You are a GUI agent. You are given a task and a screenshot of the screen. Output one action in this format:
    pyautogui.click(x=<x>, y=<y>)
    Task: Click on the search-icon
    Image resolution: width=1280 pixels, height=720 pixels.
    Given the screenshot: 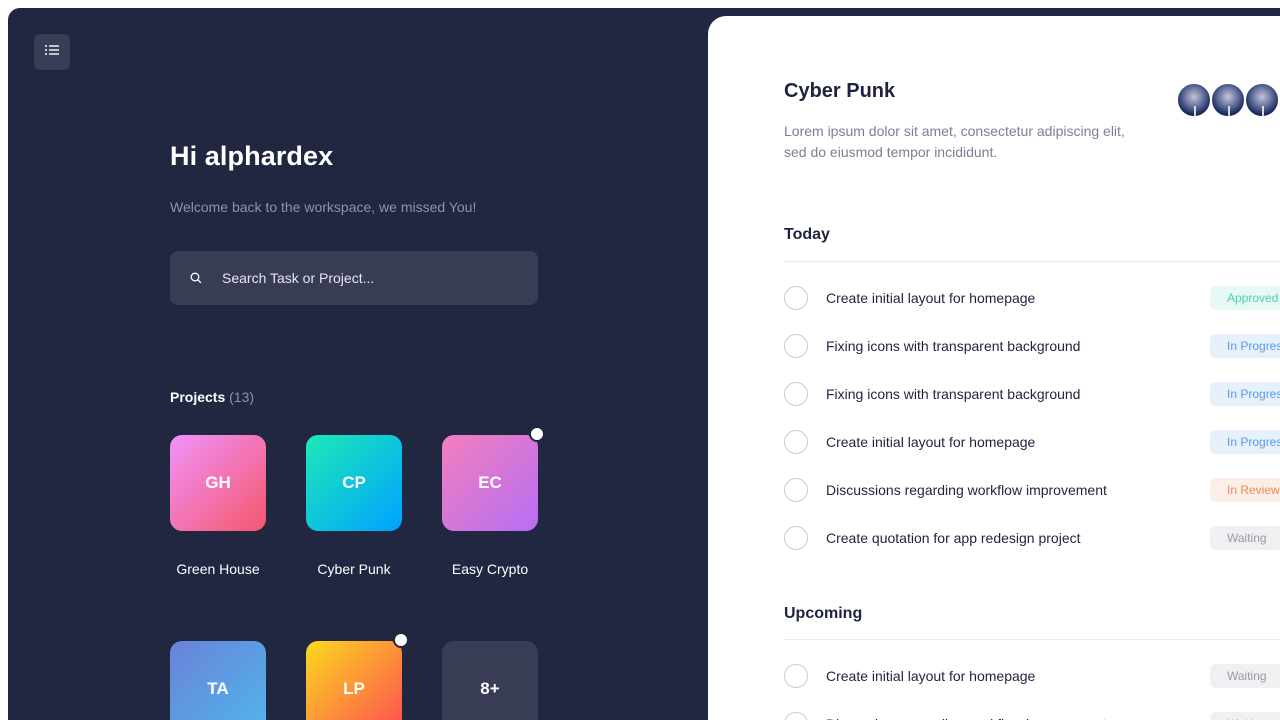 What is the action you would take?
    pyautogui.click(x=196, y=278)
    